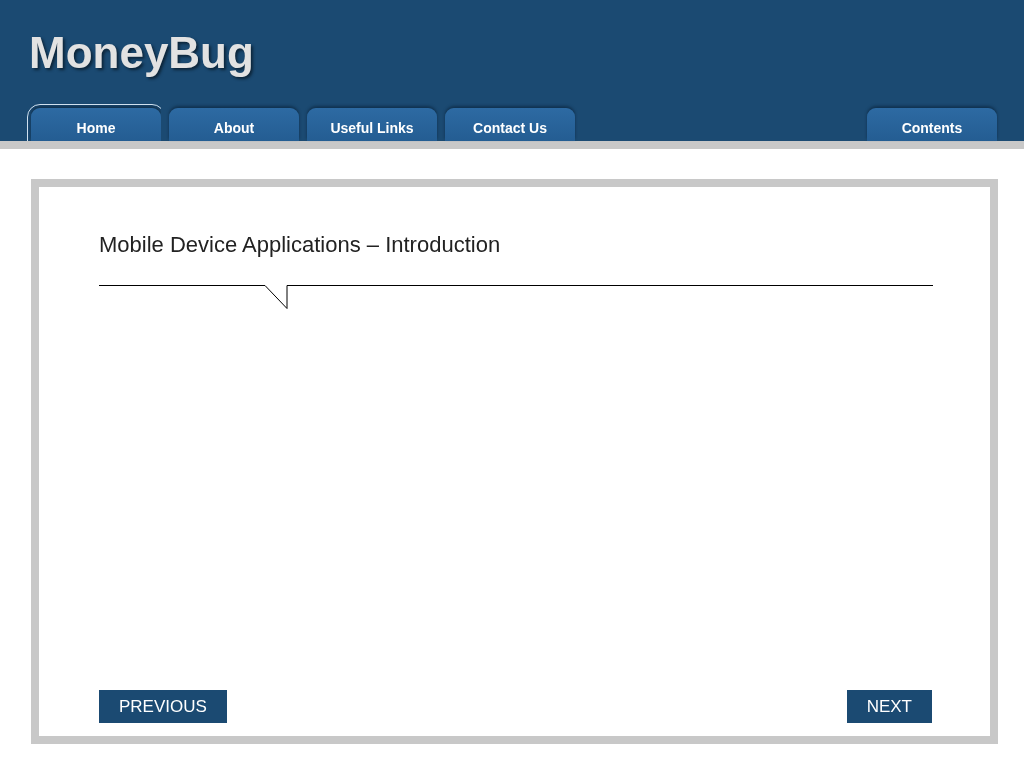 This screenshot has width=1024, height=768. Describe the element at coordinates (163, 706) in the screenshot. I see `previous-button: PREVIOUS` at that location.